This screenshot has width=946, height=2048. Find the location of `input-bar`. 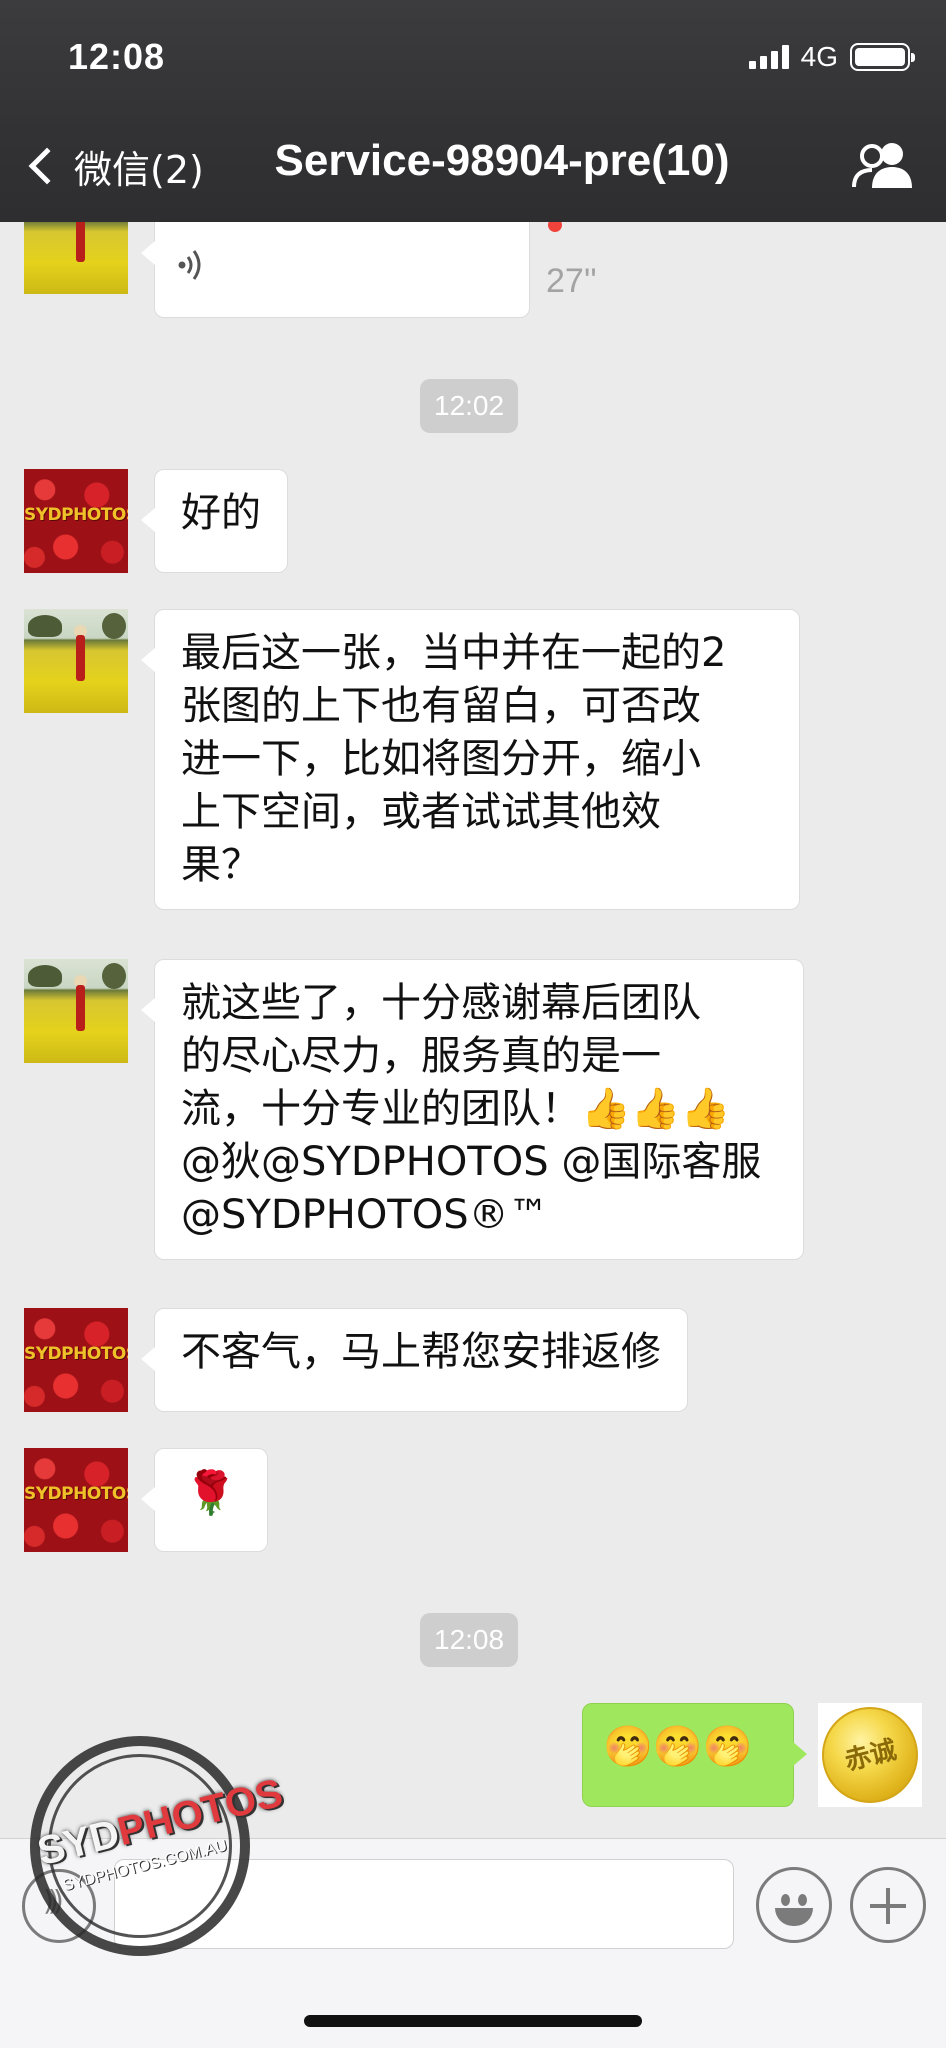

input-bar is located at coordinates (473, 1943).